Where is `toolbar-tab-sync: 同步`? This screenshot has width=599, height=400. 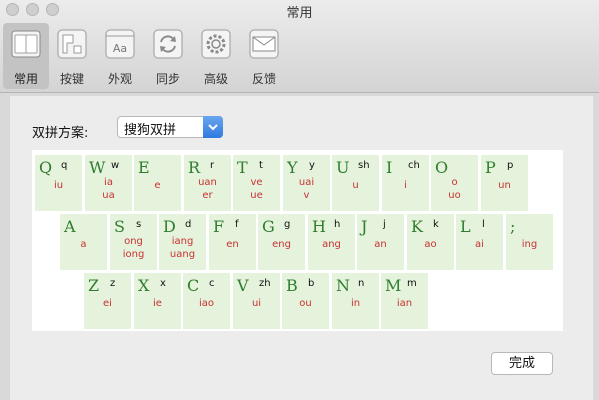
toolbar-tab-sync: 同步 is located at coordinates (168, 57).